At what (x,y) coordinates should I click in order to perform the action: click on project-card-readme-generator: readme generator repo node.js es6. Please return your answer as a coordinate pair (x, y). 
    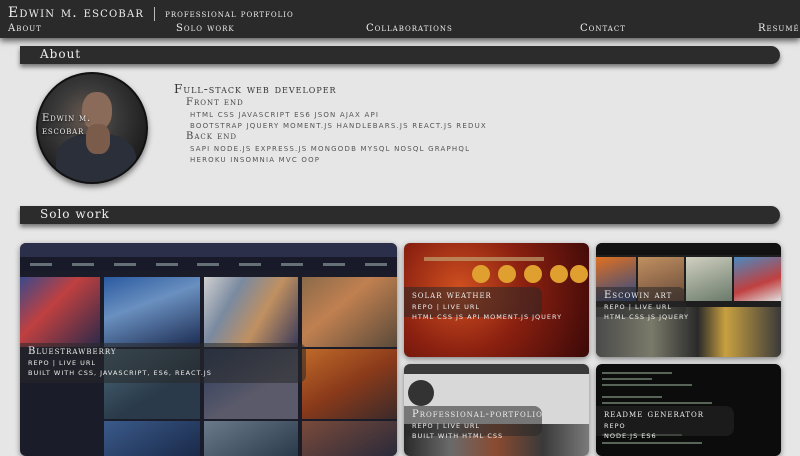
    Looking at the image, I should click on (688, 410).